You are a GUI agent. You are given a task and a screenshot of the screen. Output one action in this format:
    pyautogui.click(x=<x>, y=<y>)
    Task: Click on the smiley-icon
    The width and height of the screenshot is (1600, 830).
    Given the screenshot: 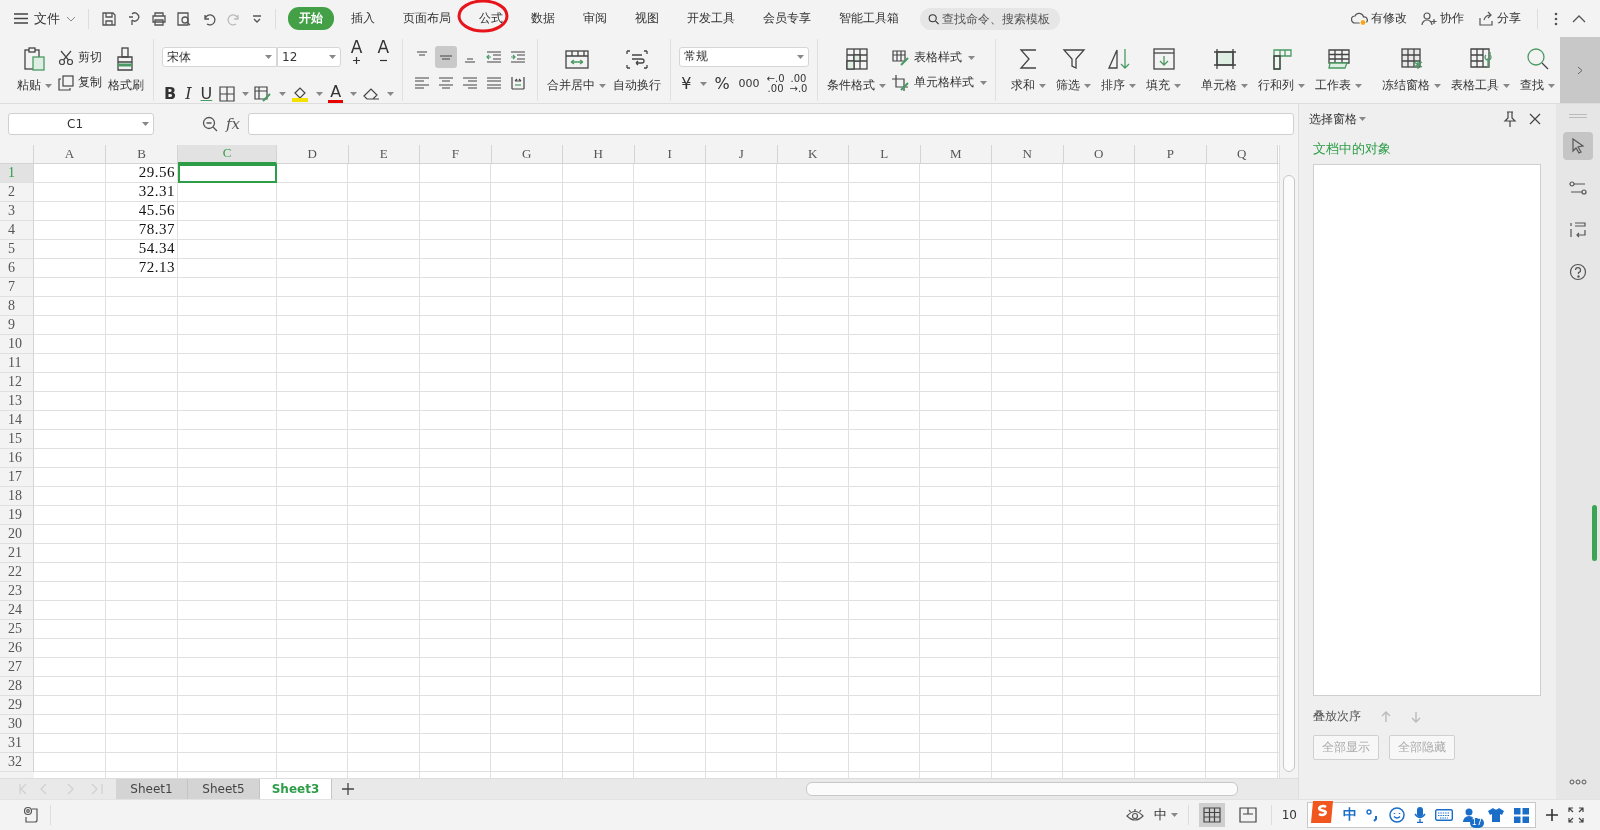 What is the action you would take?
    pyautogui.click(x=1397, y=815)
    